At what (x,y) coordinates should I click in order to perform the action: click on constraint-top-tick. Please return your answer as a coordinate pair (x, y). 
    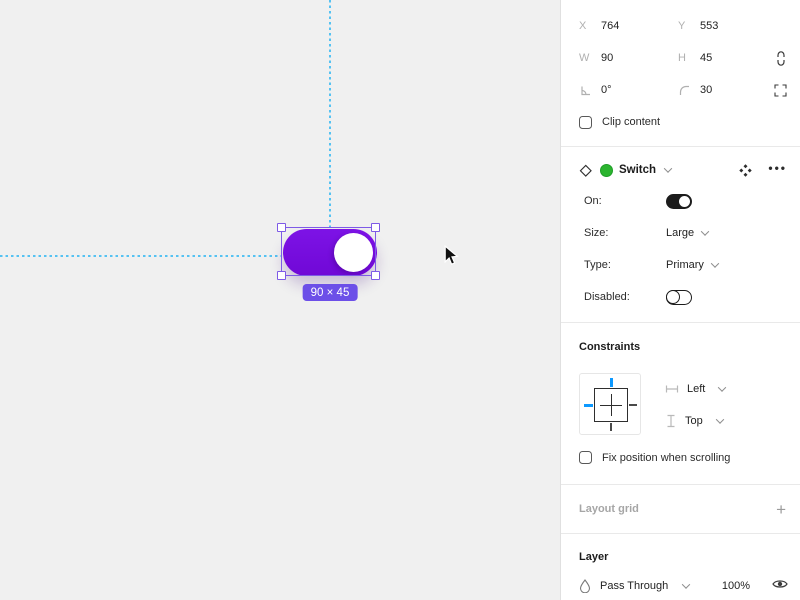
    Looking at the image, I should click on (611, 382).